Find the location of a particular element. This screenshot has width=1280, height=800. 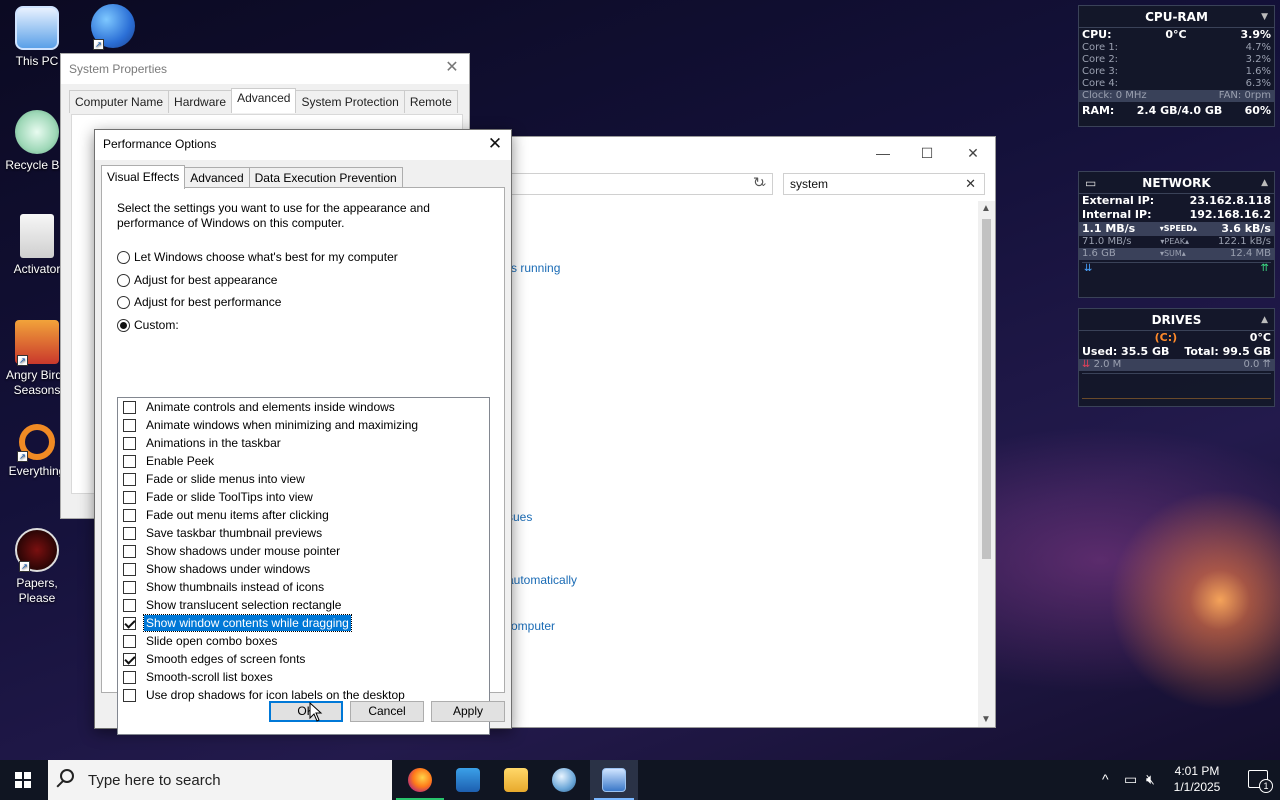

refresh-icon: ↻ is located at coordinates (759, 182).